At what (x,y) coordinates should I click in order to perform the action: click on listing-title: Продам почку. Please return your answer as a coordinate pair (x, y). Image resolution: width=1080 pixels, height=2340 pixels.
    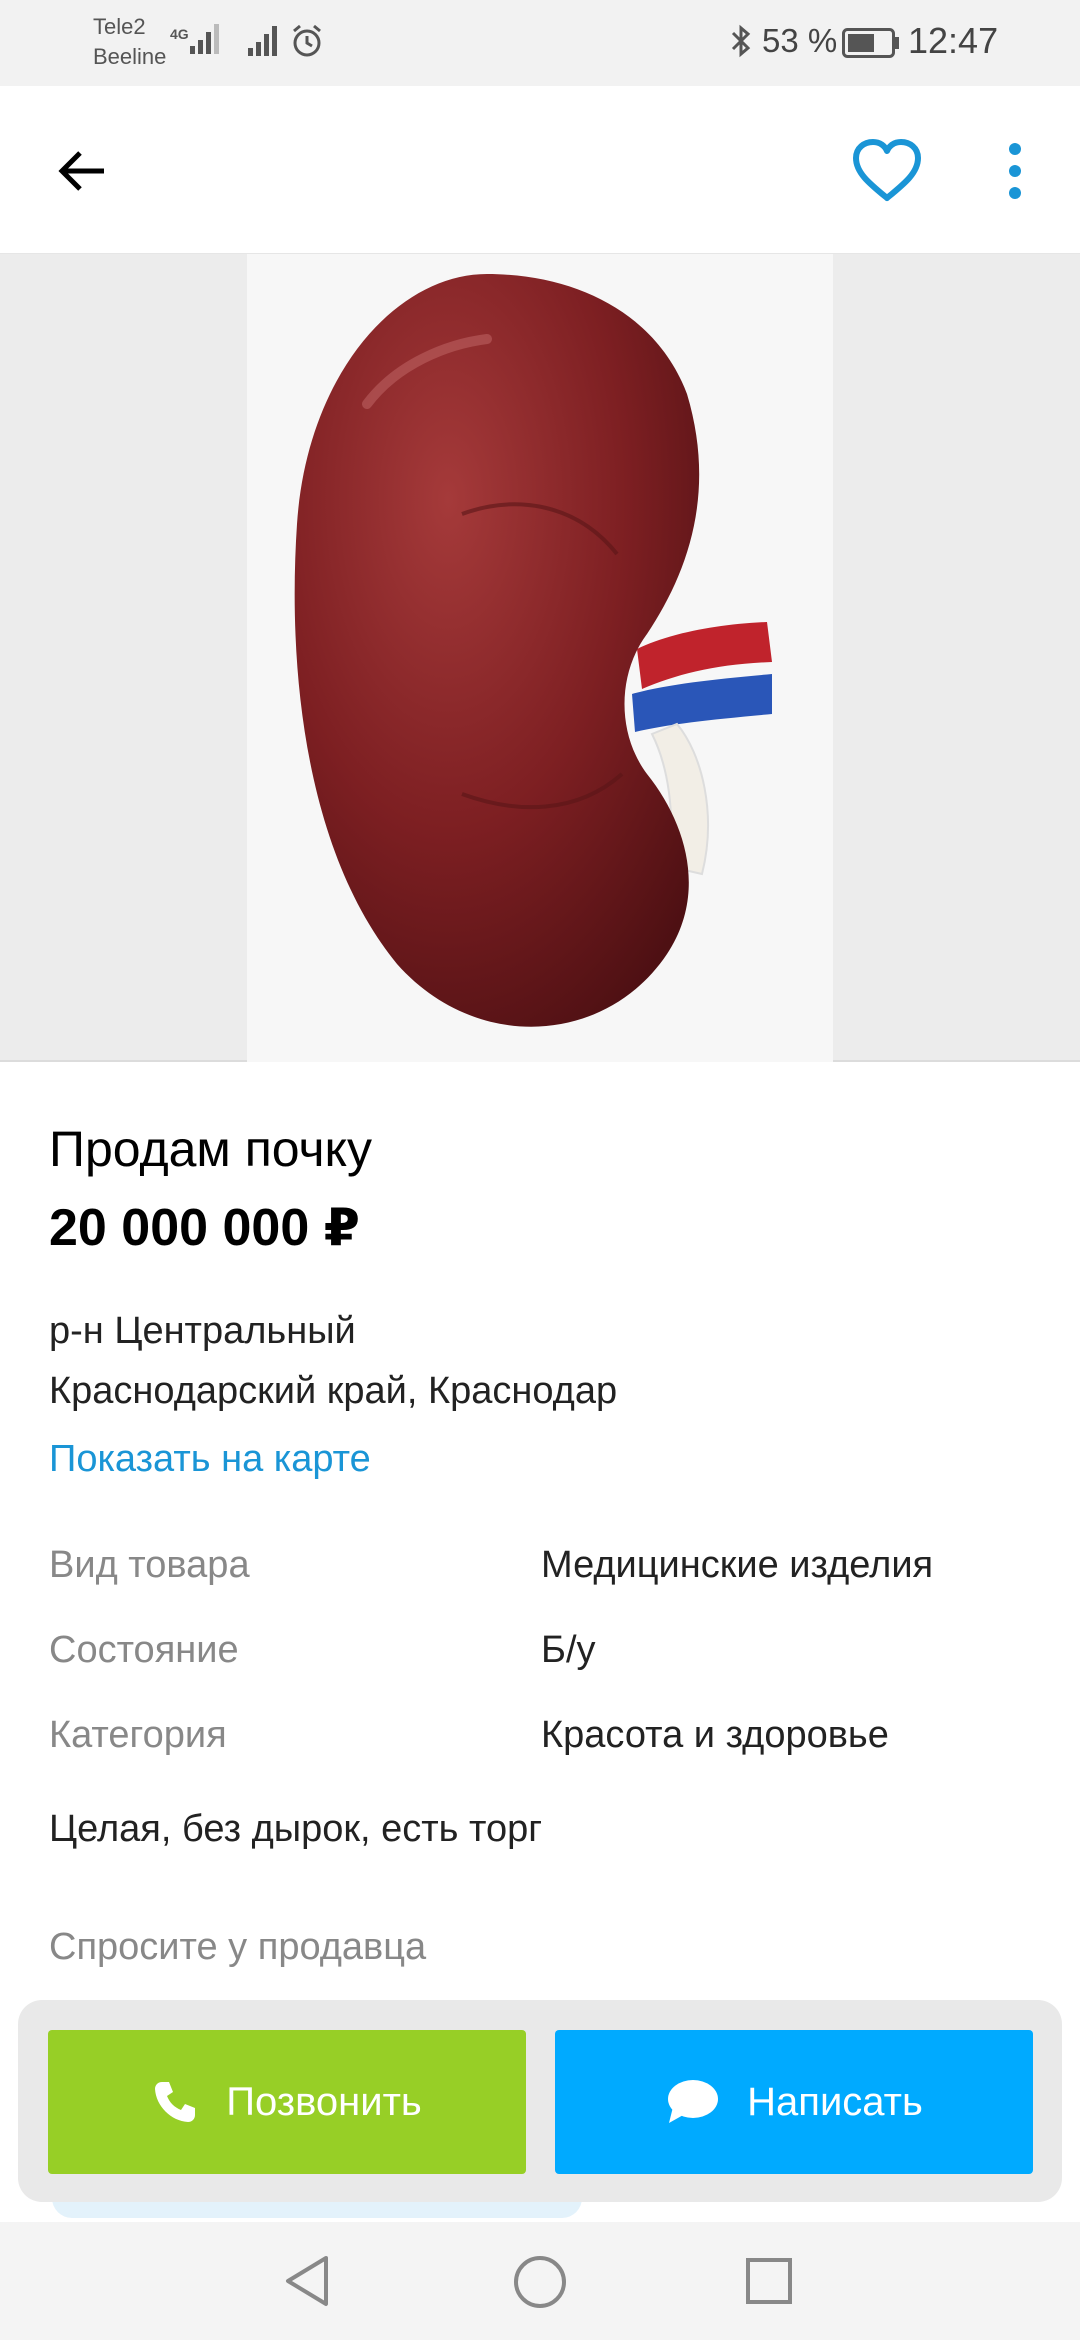
    Looking at the image, I should click on (210, 1149).